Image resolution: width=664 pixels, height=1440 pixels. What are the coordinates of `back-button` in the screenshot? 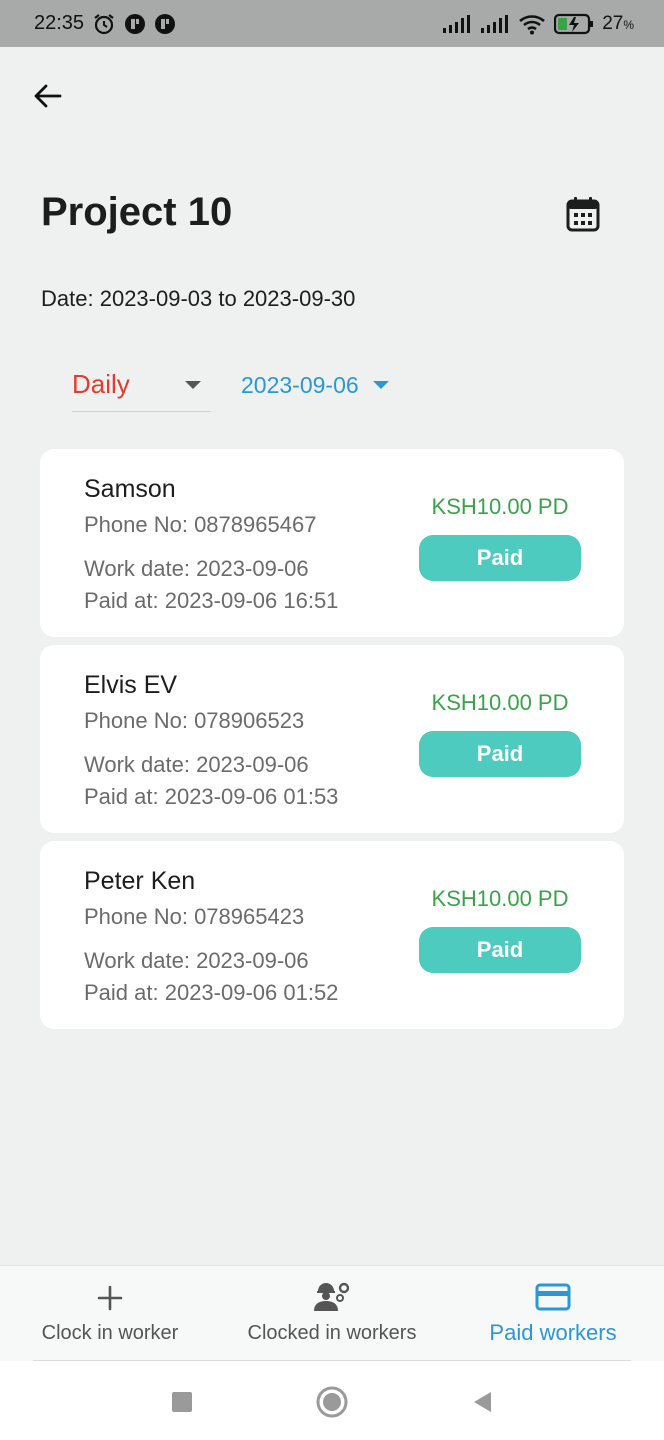 It's located at (48, 96).